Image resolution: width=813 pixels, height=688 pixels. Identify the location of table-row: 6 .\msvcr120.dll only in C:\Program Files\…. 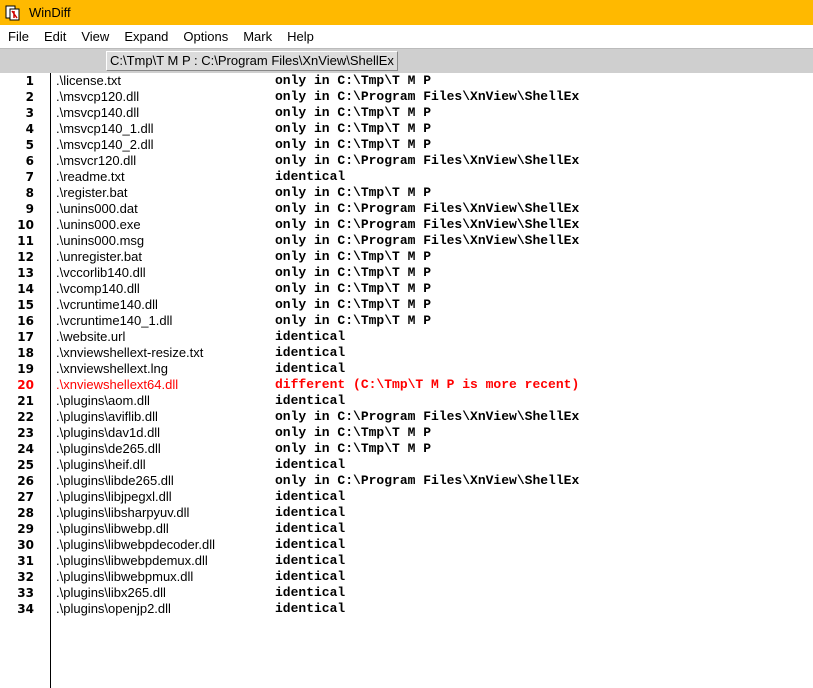
(406, 161).